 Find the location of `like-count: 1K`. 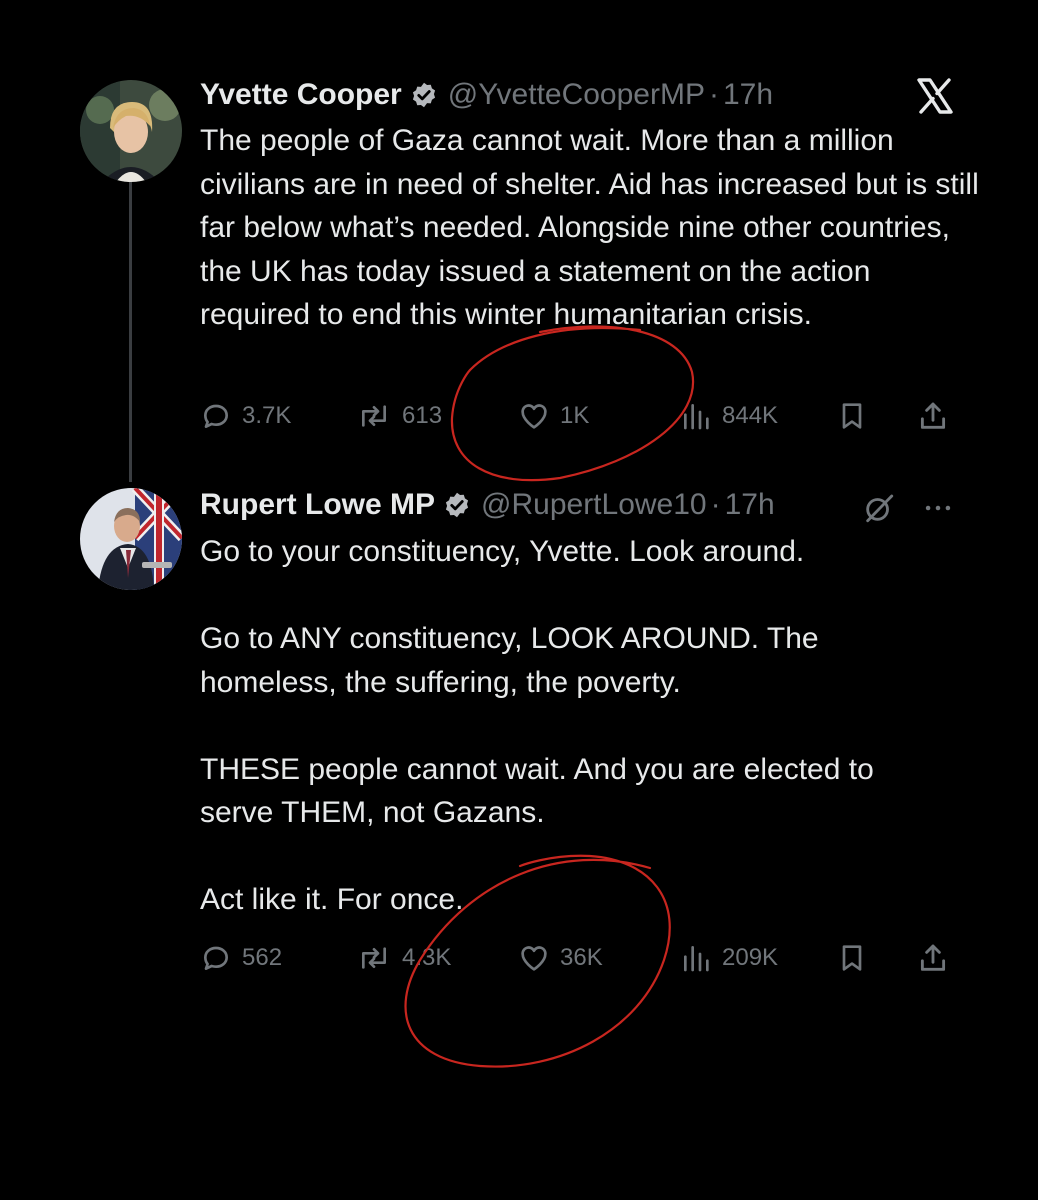

like-count: 1K is located at coordinates (575, 415).